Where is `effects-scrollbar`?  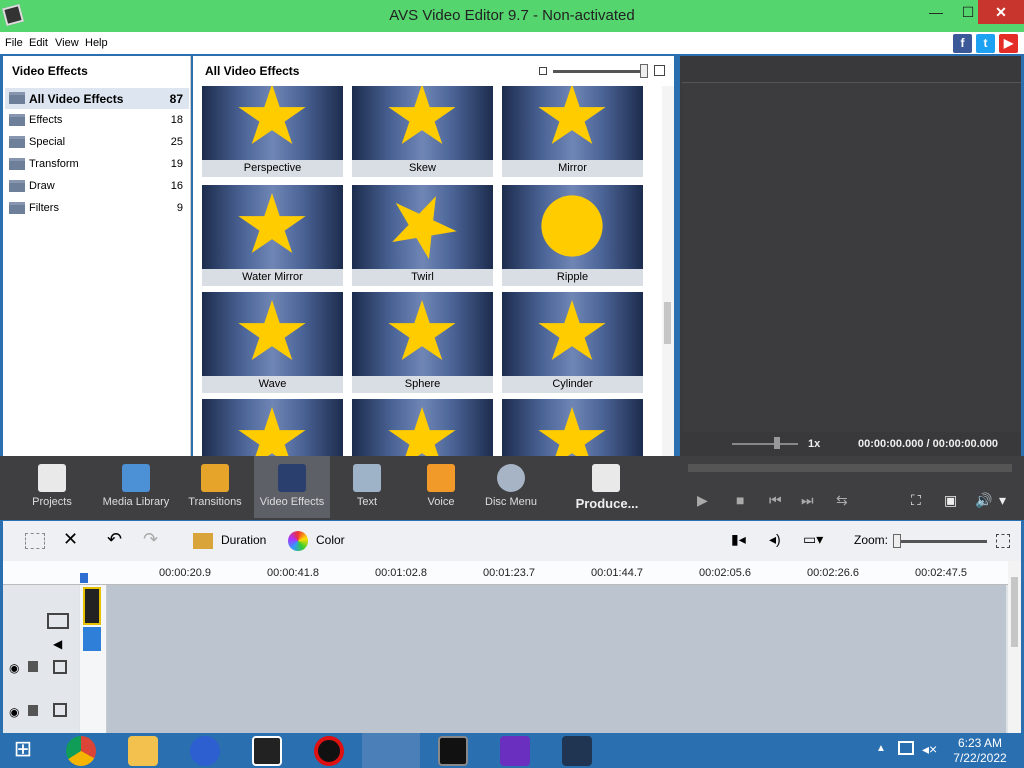
effects-scrollbar is located at coordinates (668, 271).